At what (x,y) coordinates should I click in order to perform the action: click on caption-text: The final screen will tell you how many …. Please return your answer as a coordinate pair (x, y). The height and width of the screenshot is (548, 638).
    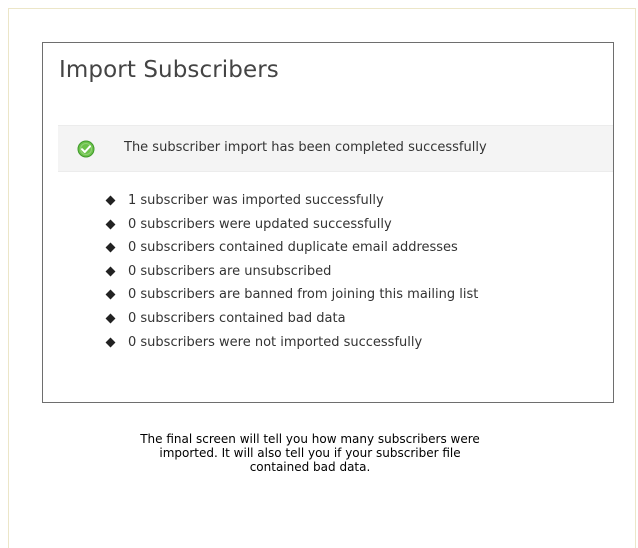
    Looking at the image, I should click on (310, 453).